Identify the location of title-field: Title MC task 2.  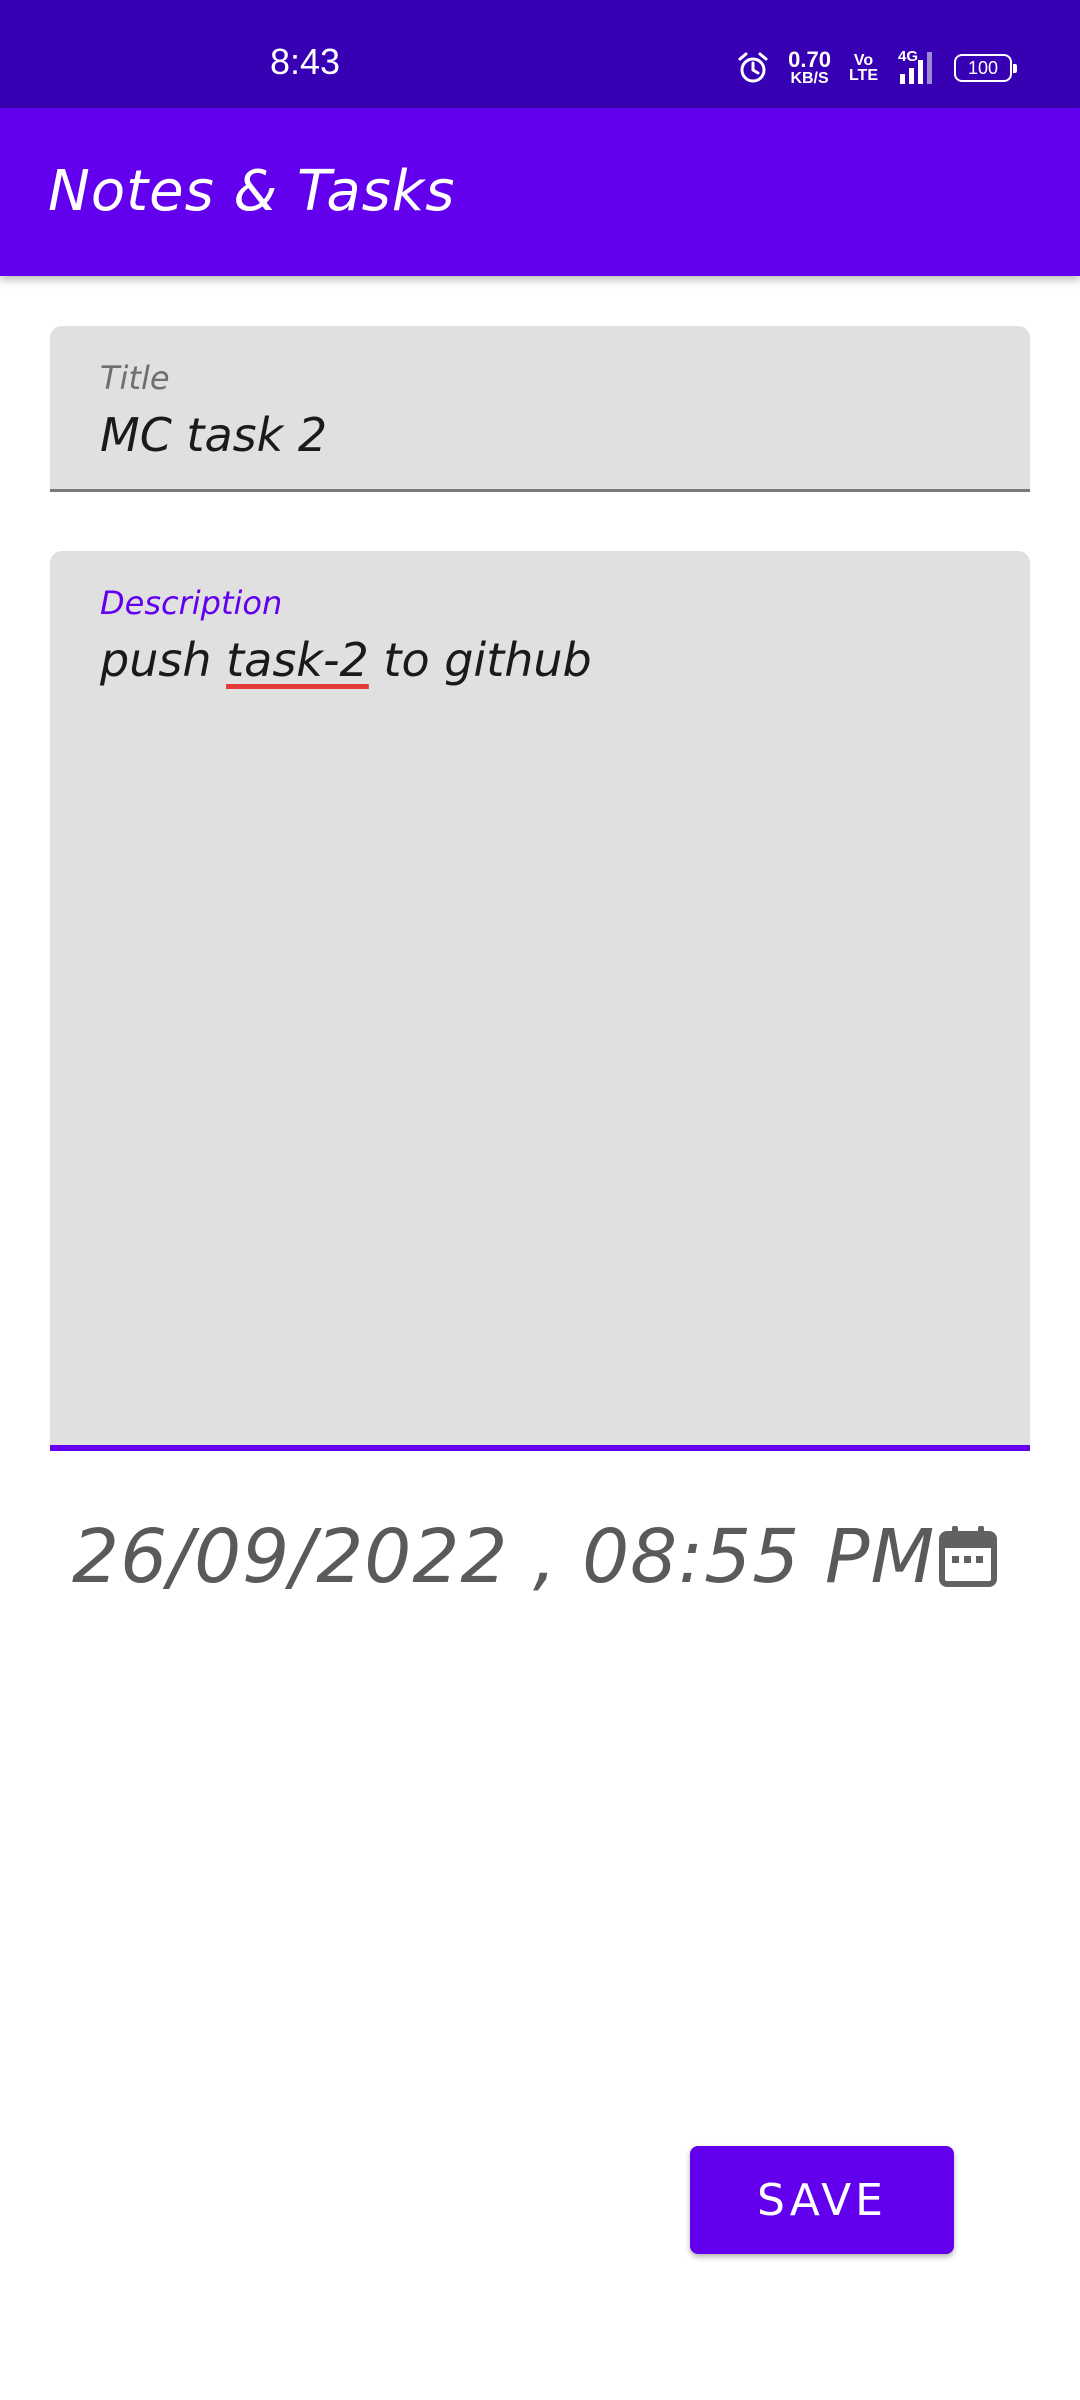
(540, 409).